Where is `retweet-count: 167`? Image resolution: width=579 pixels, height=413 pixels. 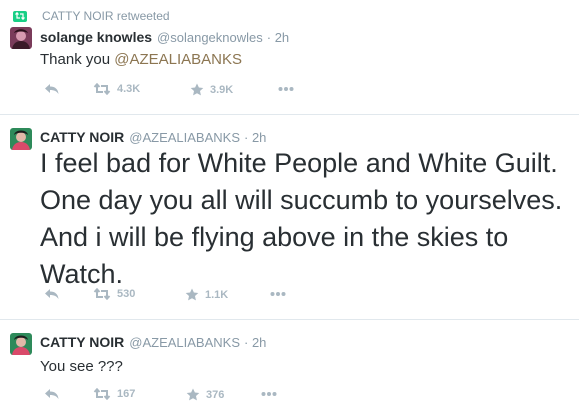 retweet-count: 167 is located at coordinates (126, 394).